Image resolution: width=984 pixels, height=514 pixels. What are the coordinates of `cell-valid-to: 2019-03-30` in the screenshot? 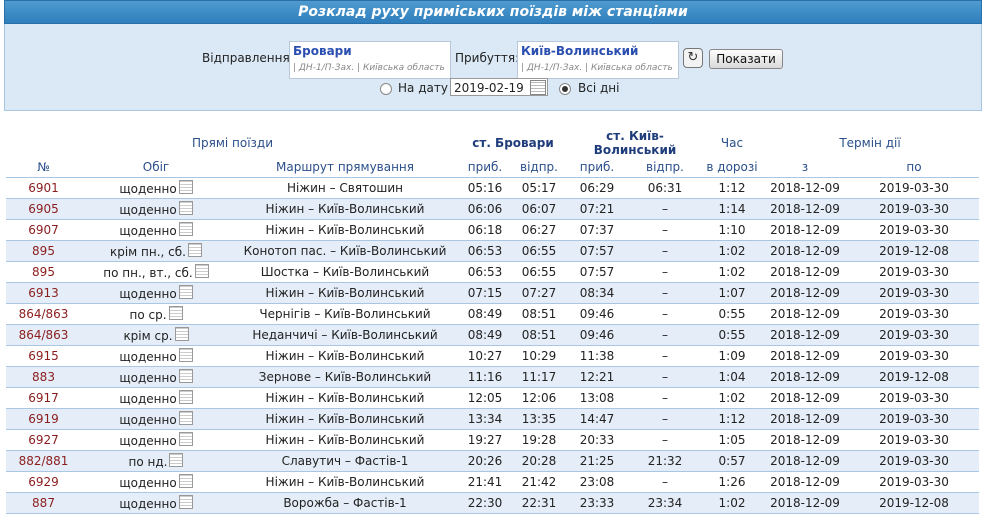 It's located at (914, 398).